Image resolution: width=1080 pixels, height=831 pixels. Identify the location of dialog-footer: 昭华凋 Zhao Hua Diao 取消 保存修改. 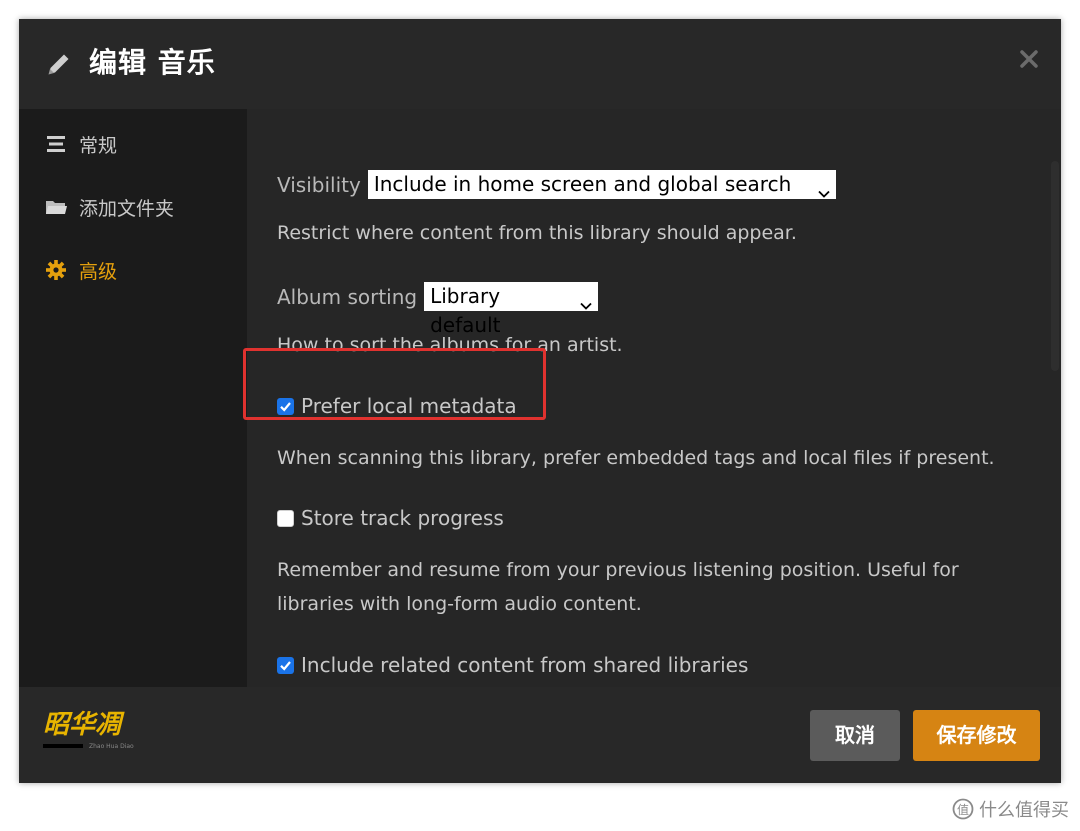
(540, 735).